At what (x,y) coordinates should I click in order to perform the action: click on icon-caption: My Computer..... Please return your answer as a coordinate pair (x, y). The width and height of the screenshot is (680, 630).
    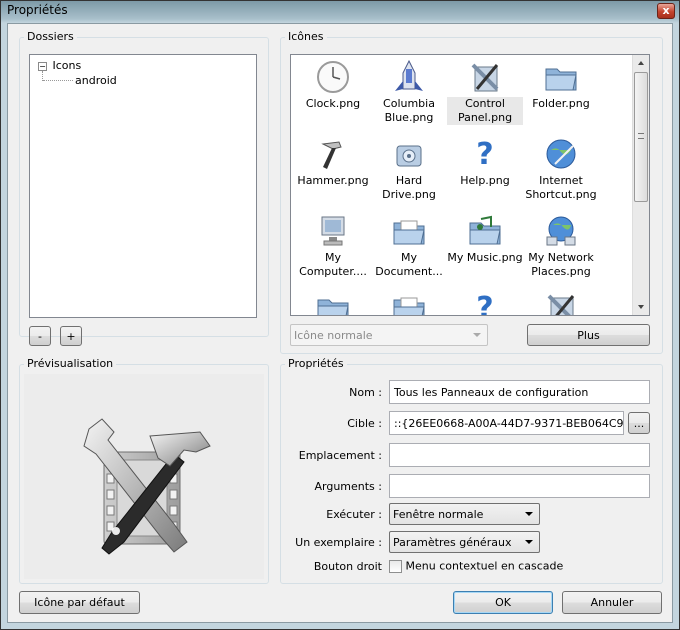
    Looking at the image, I should click on (333, 264).